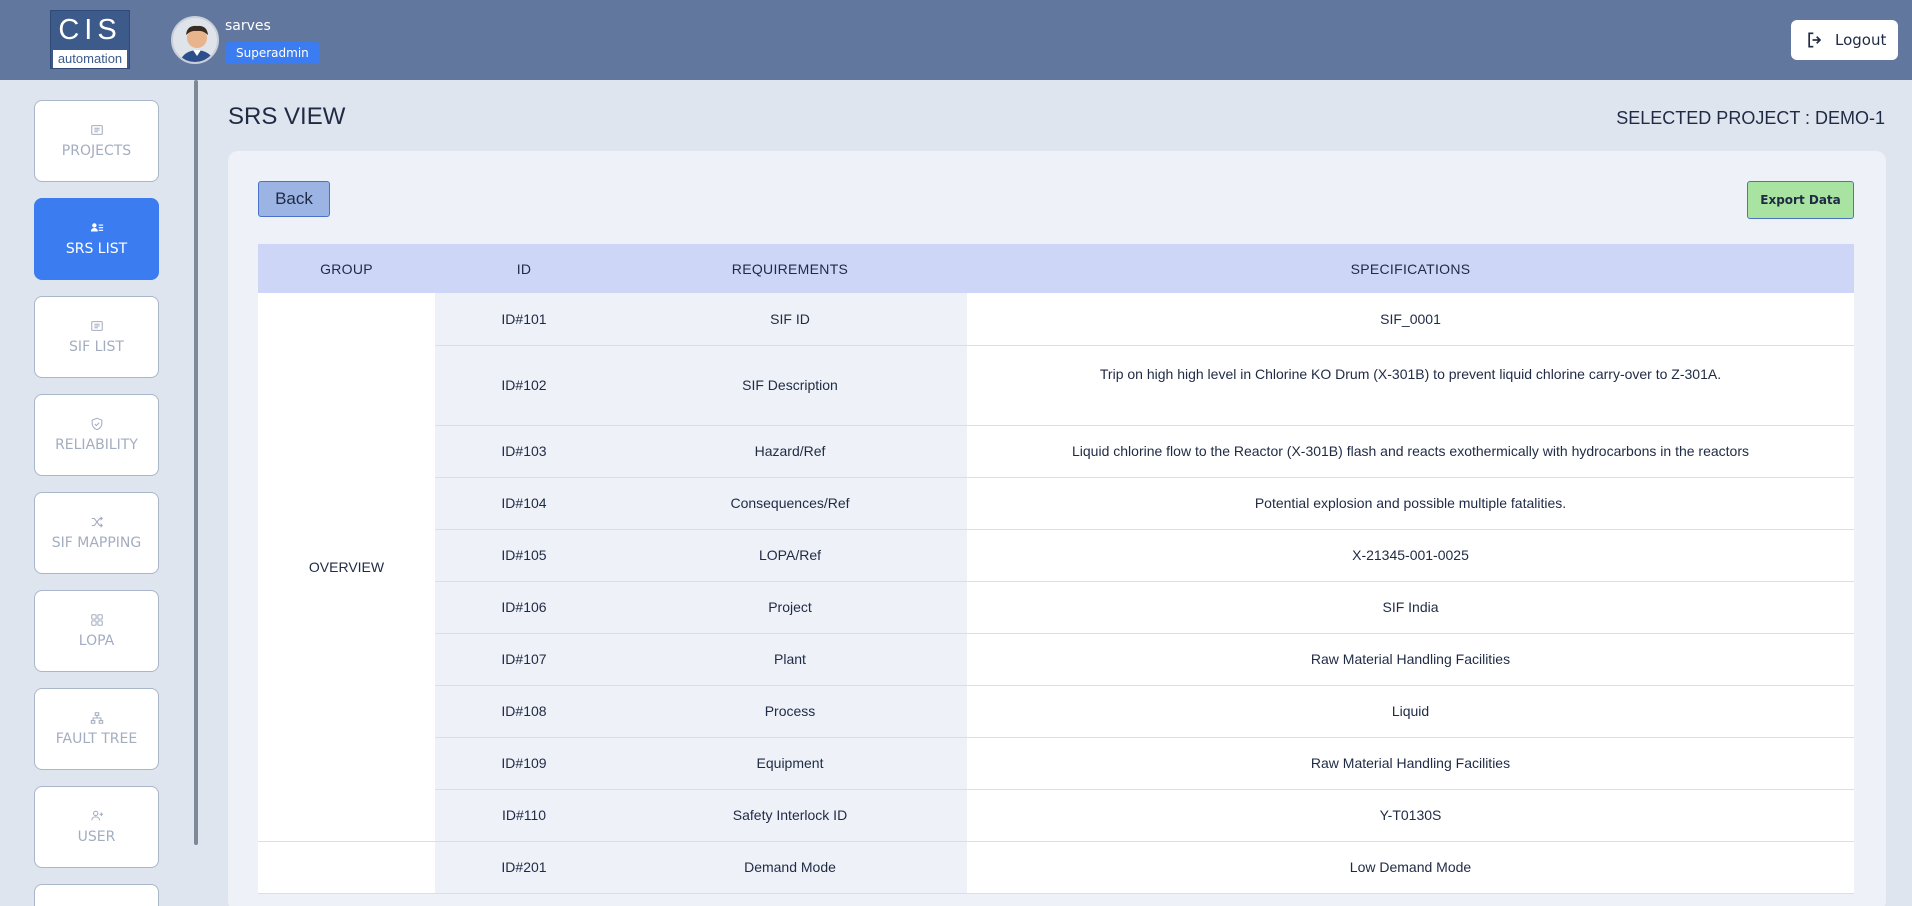  Describe the element at coordinates (524, 763) in the screenshot. I see `id-cell: ID#109` at that location.